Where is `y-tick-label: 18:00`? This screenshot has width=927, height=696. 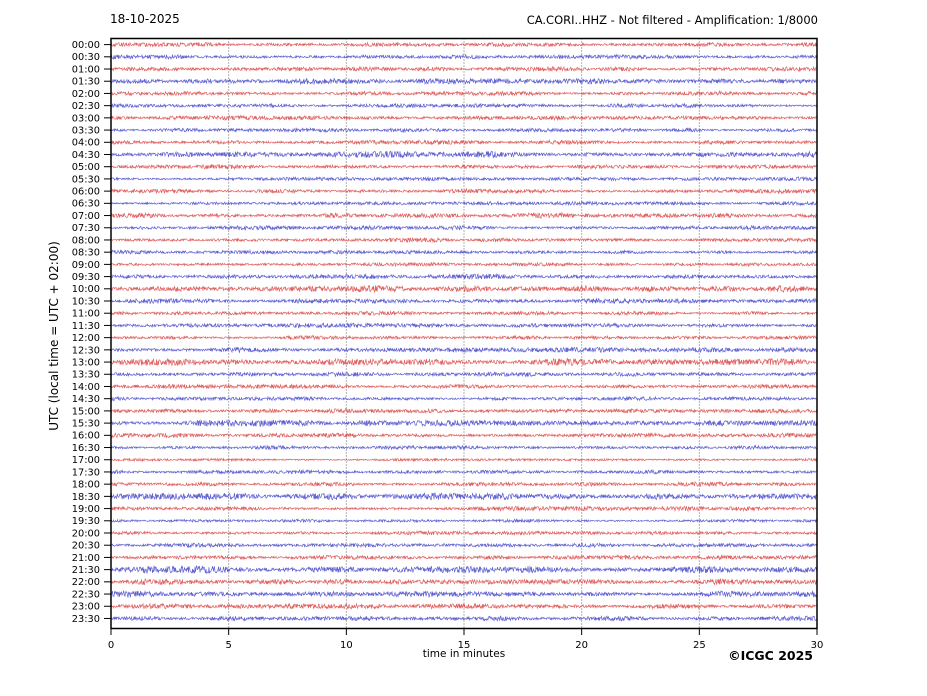 y-tick-label: 18:00 is located at coordinates (86, 485).